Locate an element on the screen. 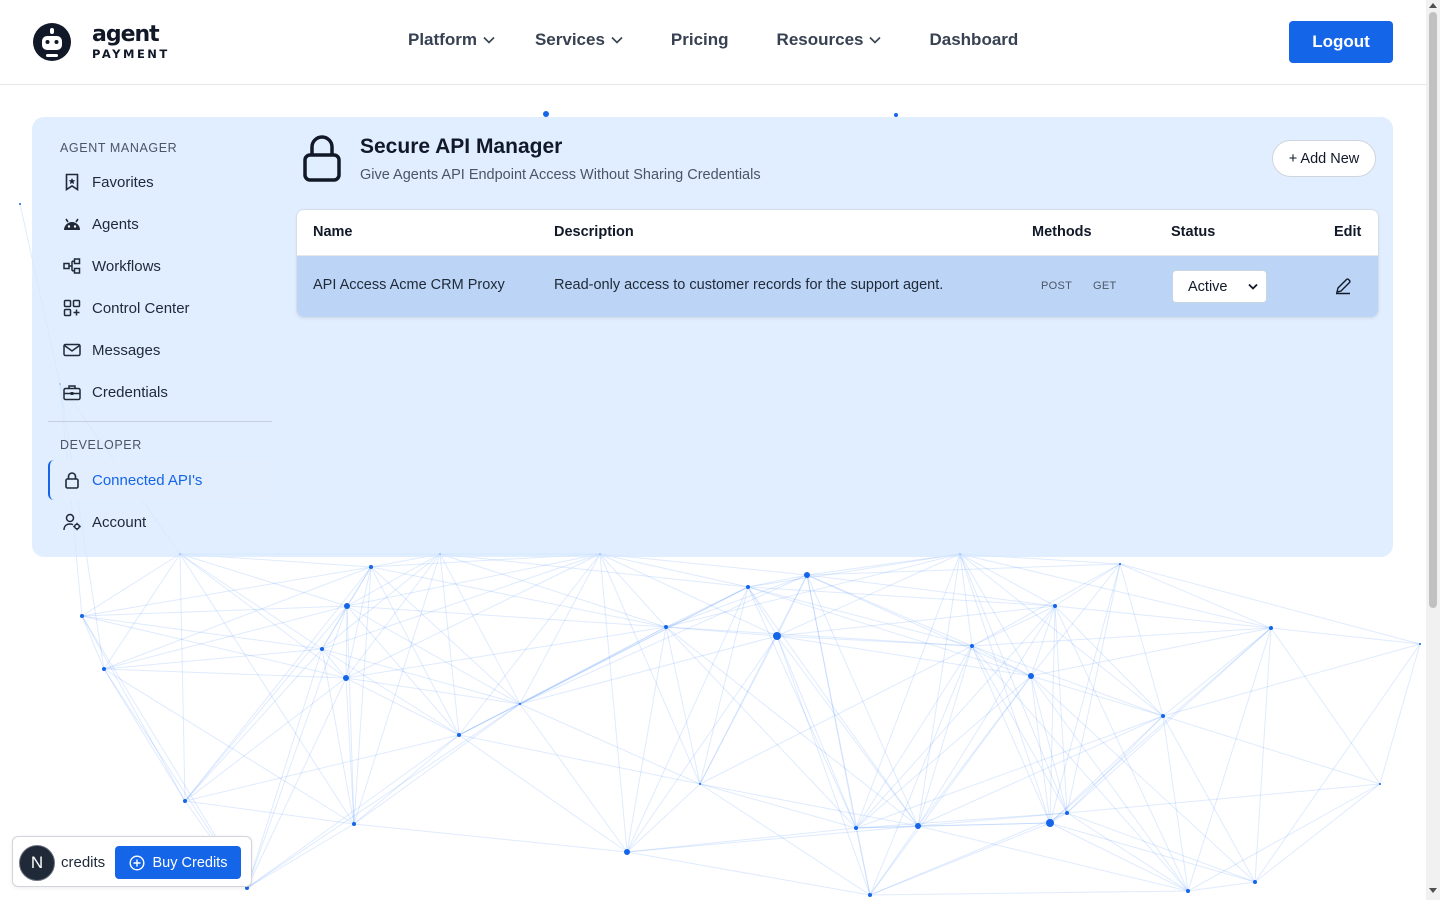 This screenshot has height=900, width=1440. sidebar-item-favorites: Favorites is located at coordinates (160, 182).